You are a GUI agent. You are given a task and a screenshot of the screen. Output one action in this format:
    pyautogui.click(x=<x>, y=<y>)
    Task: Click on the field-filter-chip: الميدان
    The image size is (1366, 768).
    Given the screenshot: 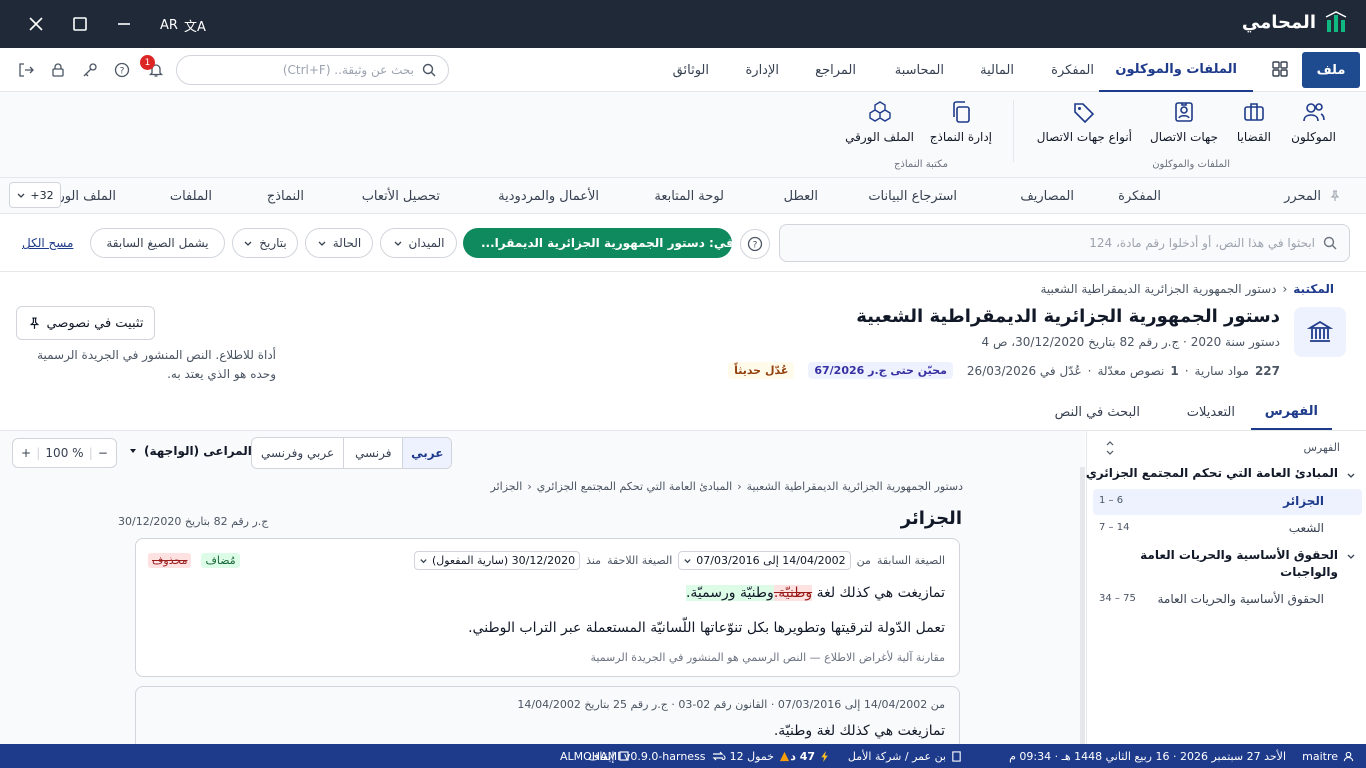 What is the action you would take?
    pyautogui.click(x=418, y=243)
    